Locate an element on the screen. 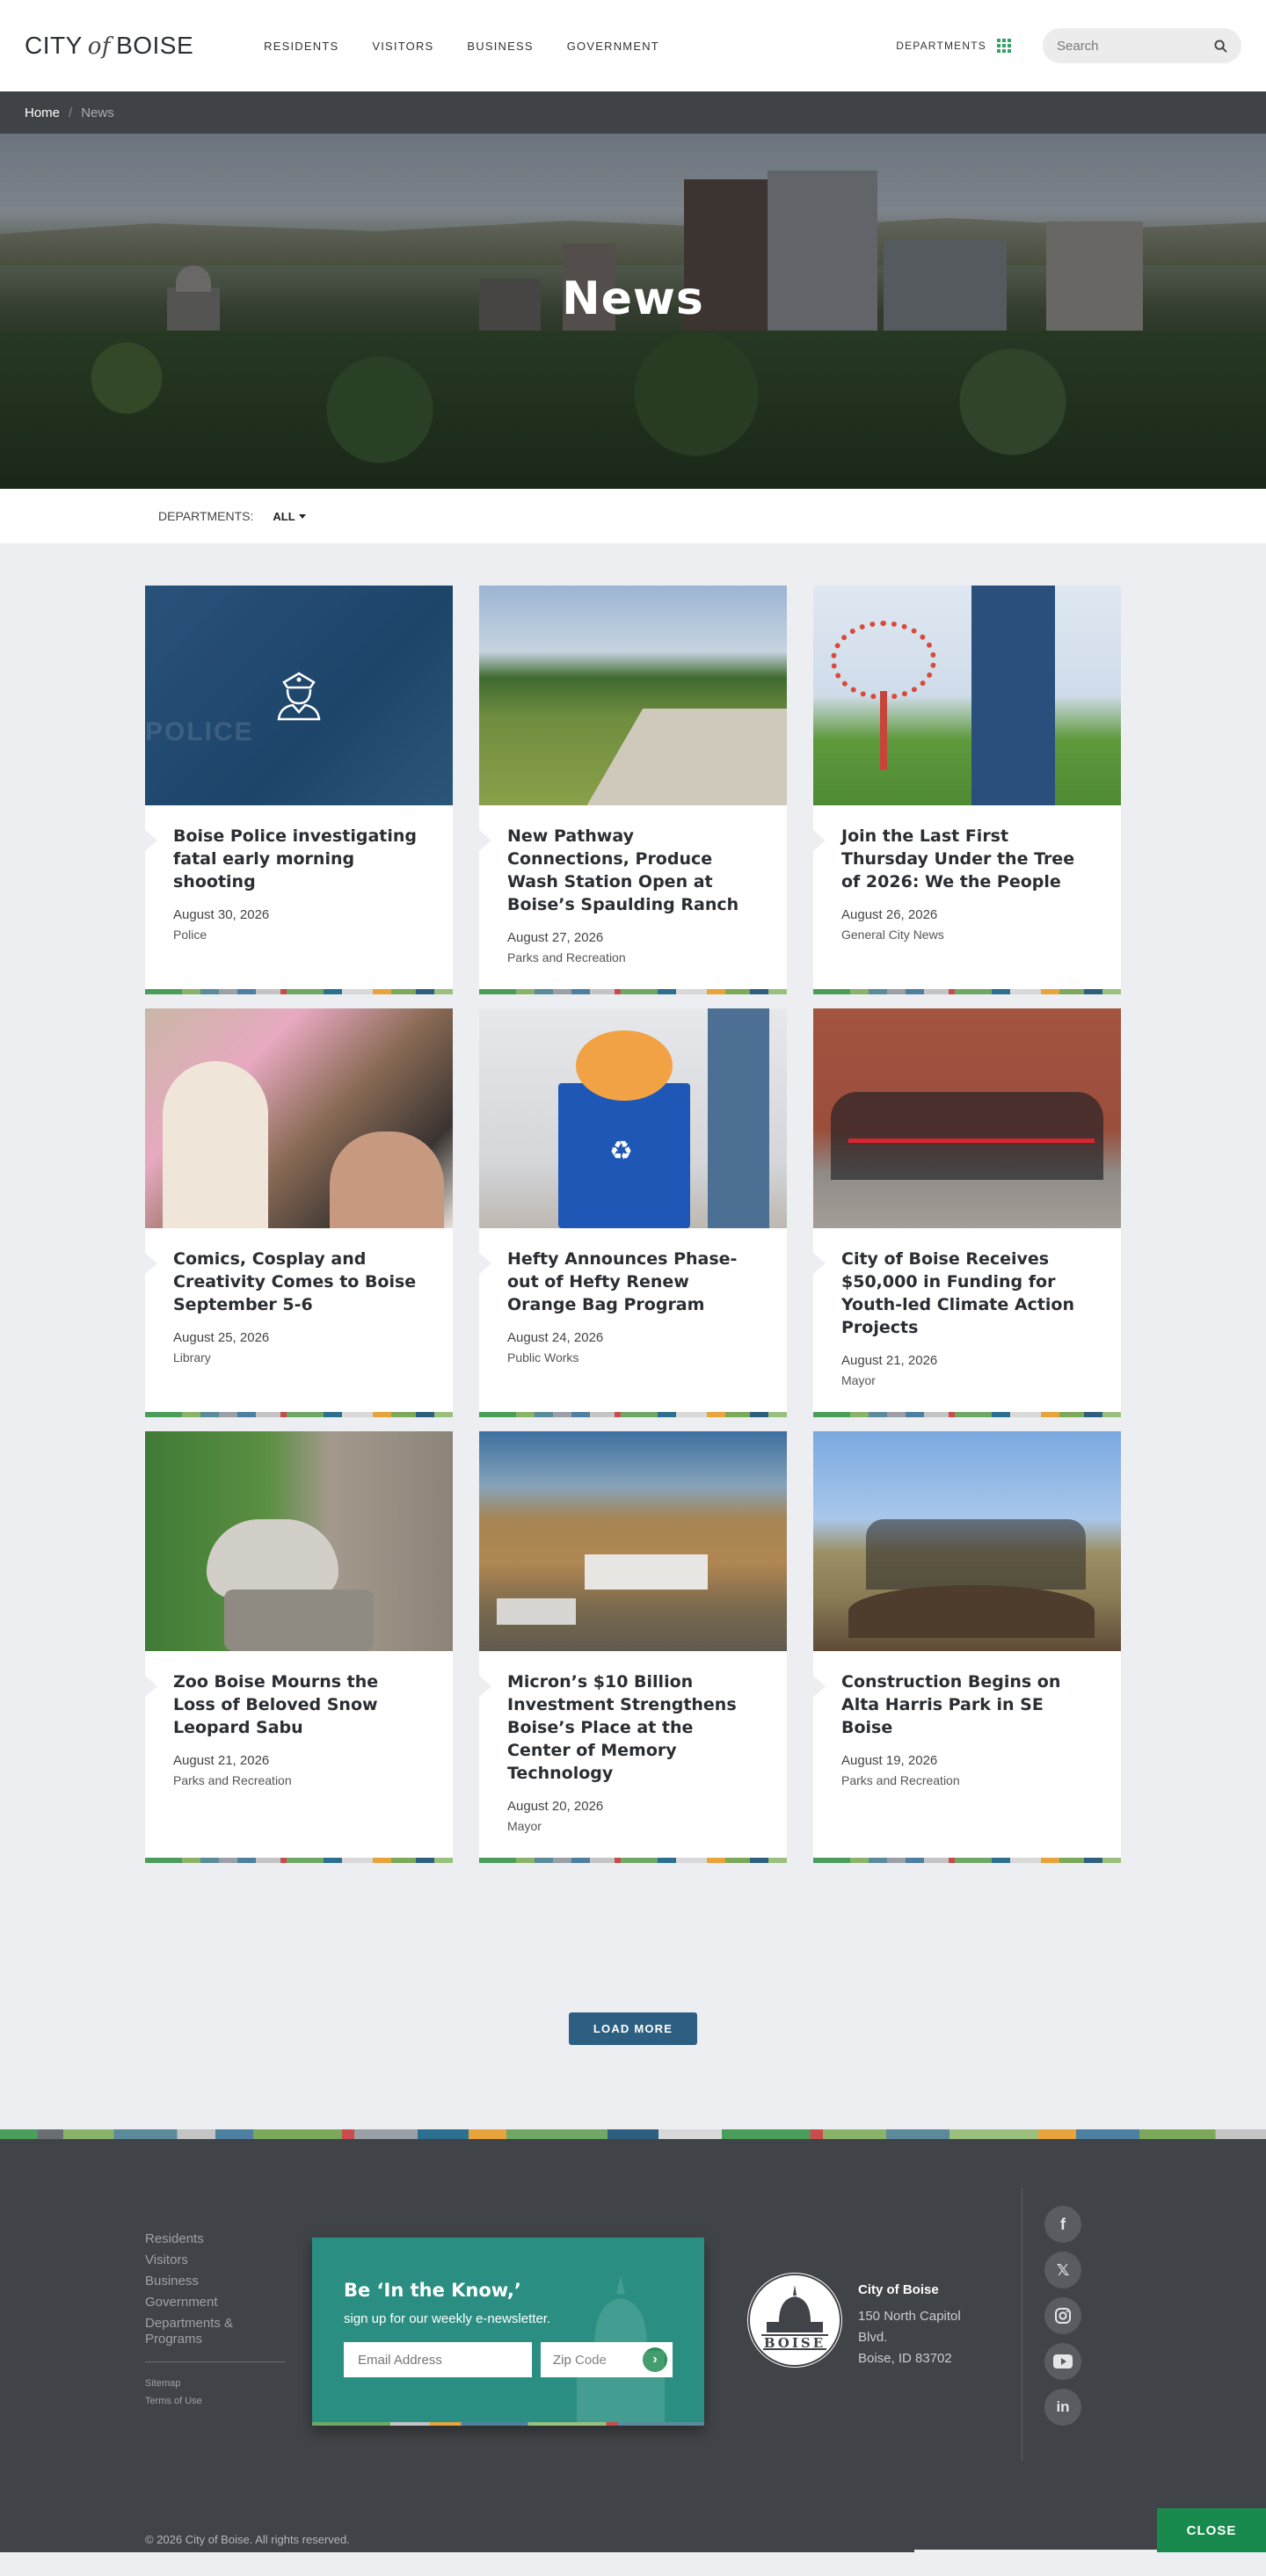  card-date: August 26, 2026 is located at coordinates (889, 915).